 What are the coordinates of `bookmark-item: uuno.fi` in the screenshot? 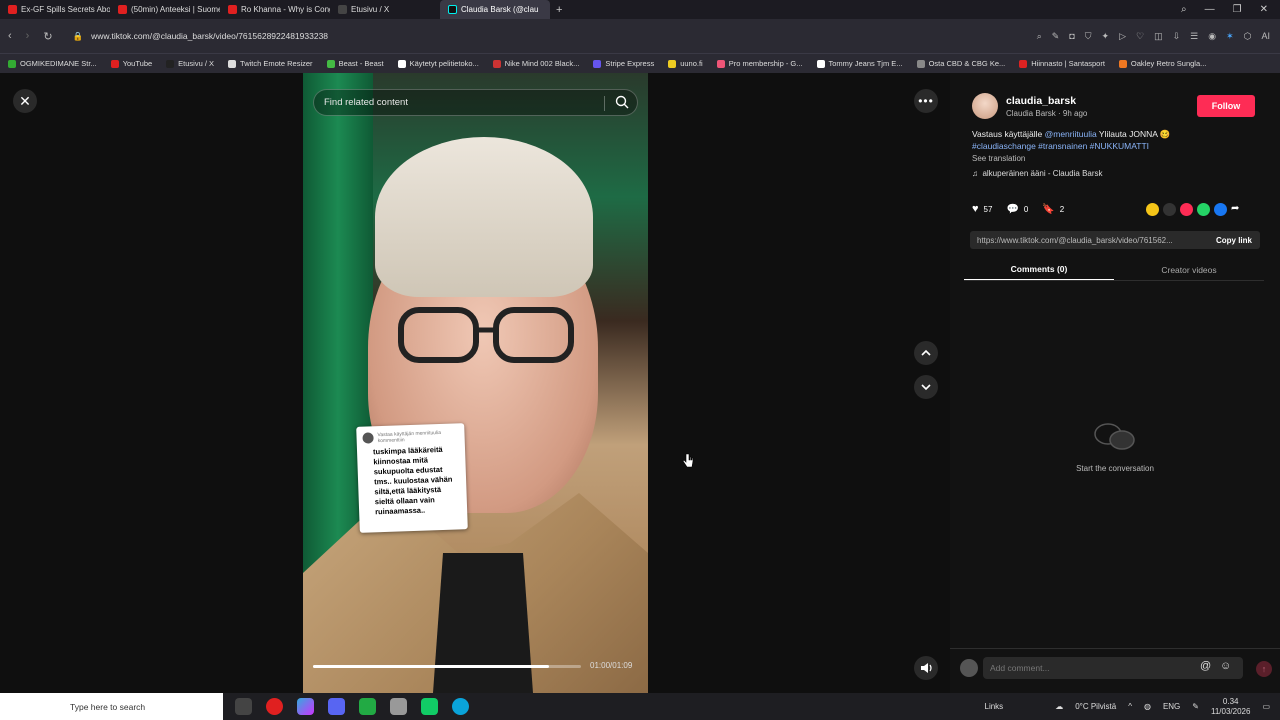 It's located at (685, 63).